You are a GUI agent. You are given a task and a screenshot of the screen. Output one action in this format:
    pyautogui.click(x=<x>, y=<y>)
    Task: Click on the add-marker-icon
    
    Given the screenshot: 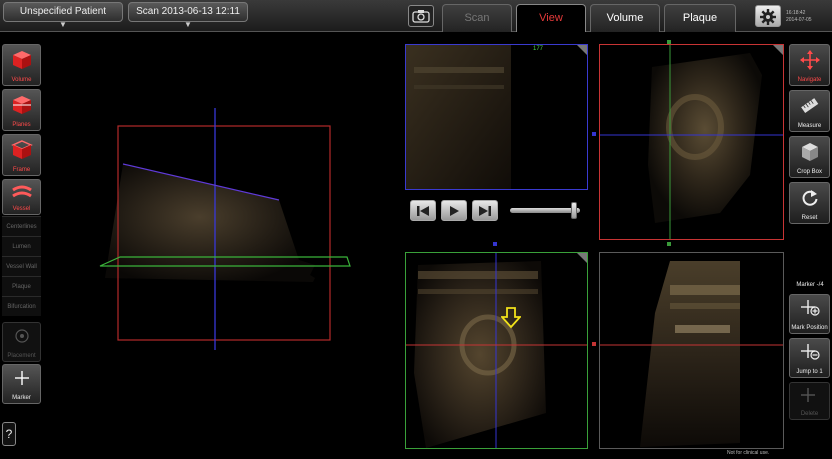 What is the action you would take?
    pyautogui.click(x=810, y=308)
    